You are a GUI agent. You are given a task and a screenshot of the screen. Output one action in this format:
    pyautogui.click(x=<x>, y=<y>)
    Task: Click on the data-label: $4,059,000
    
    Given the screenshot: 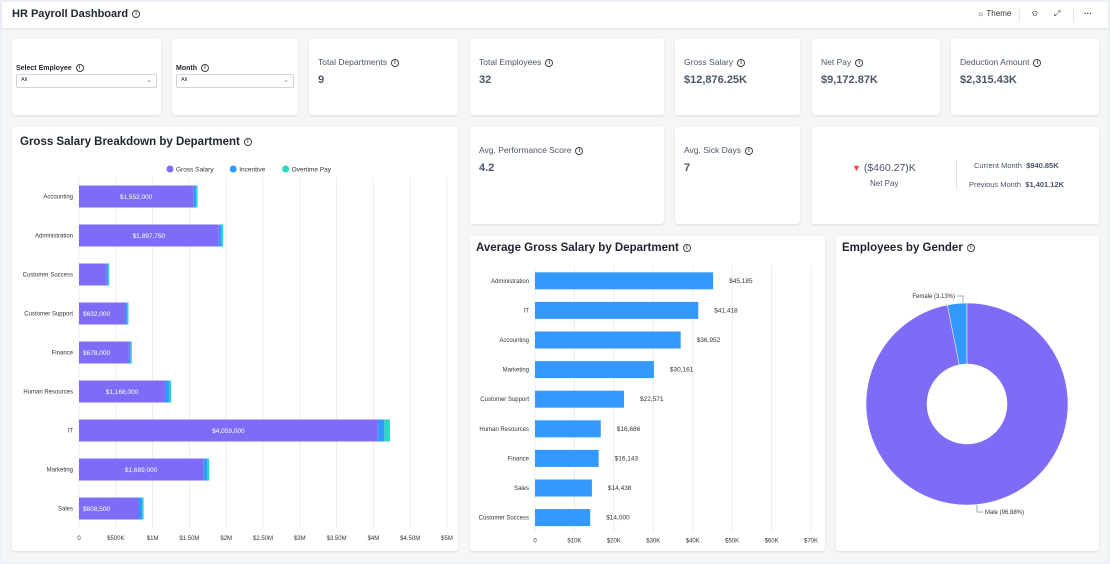 What is the action you would take?
    pyautogui.click(x=228, y=431)
    